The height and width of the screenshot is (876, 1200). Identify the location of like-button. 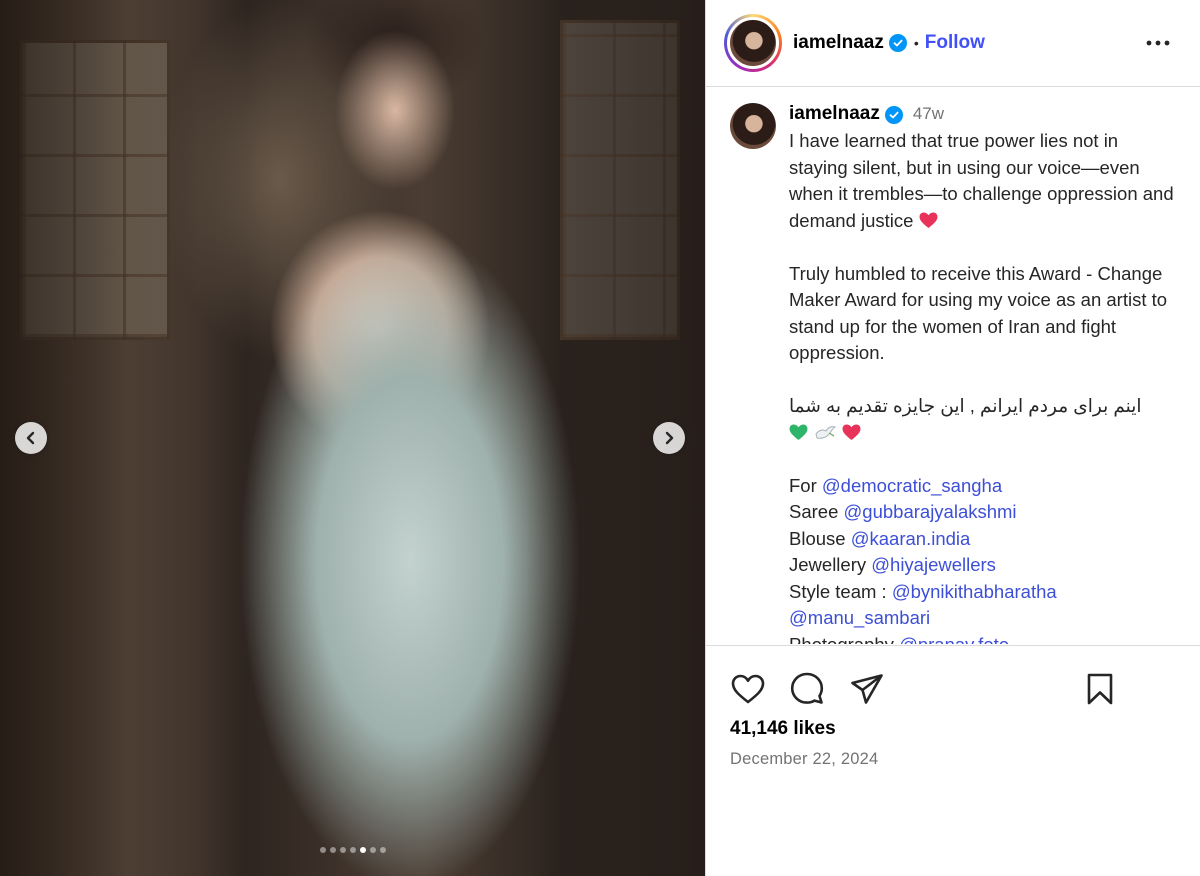
(748, 689).